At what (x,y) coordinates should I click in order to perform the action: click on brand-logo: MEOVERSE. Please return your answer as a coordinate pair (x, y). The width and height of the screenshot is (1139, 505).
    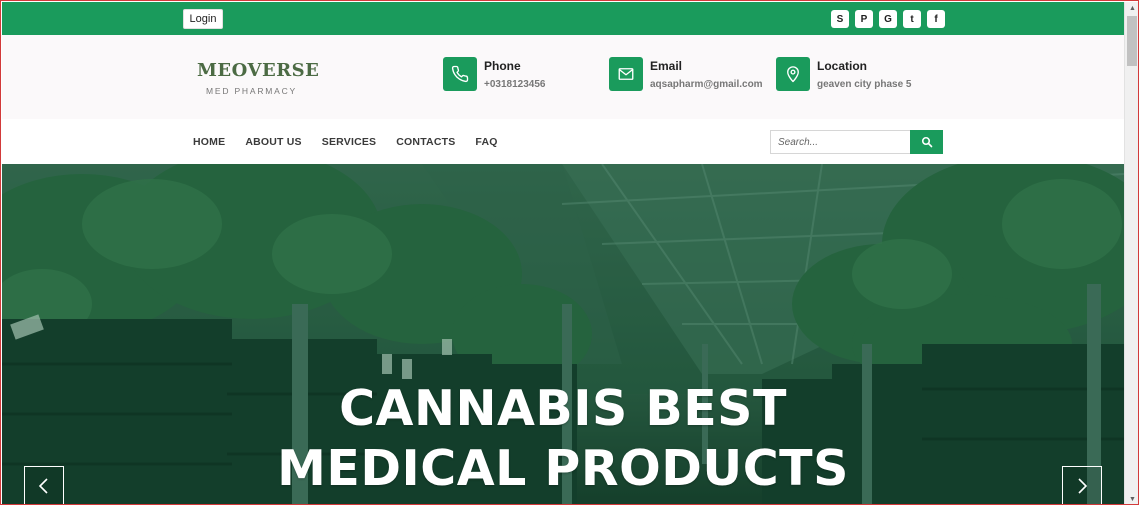
    Looking at the image, I should click on (258, 70).